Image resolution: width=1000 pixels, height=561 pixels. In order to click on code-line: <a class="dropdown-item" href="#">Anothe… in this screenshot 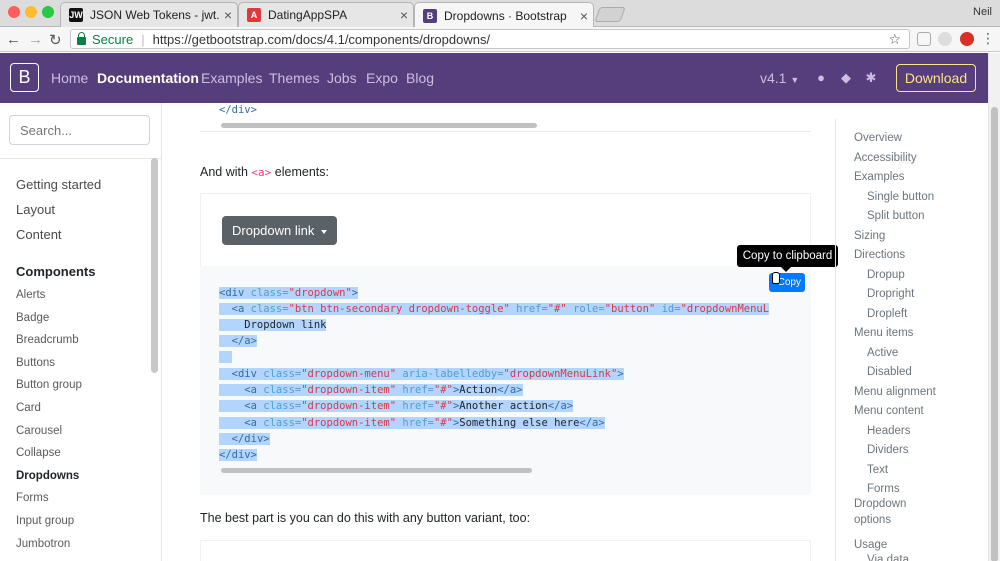, I will do `click(396, 406)`.